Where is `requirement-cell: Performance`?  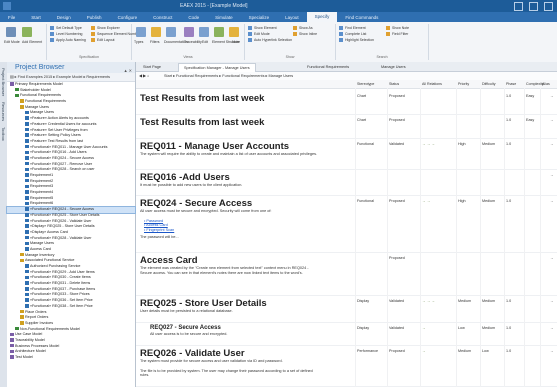 requirement-cell: Performance is located at coordinates (367, 351).